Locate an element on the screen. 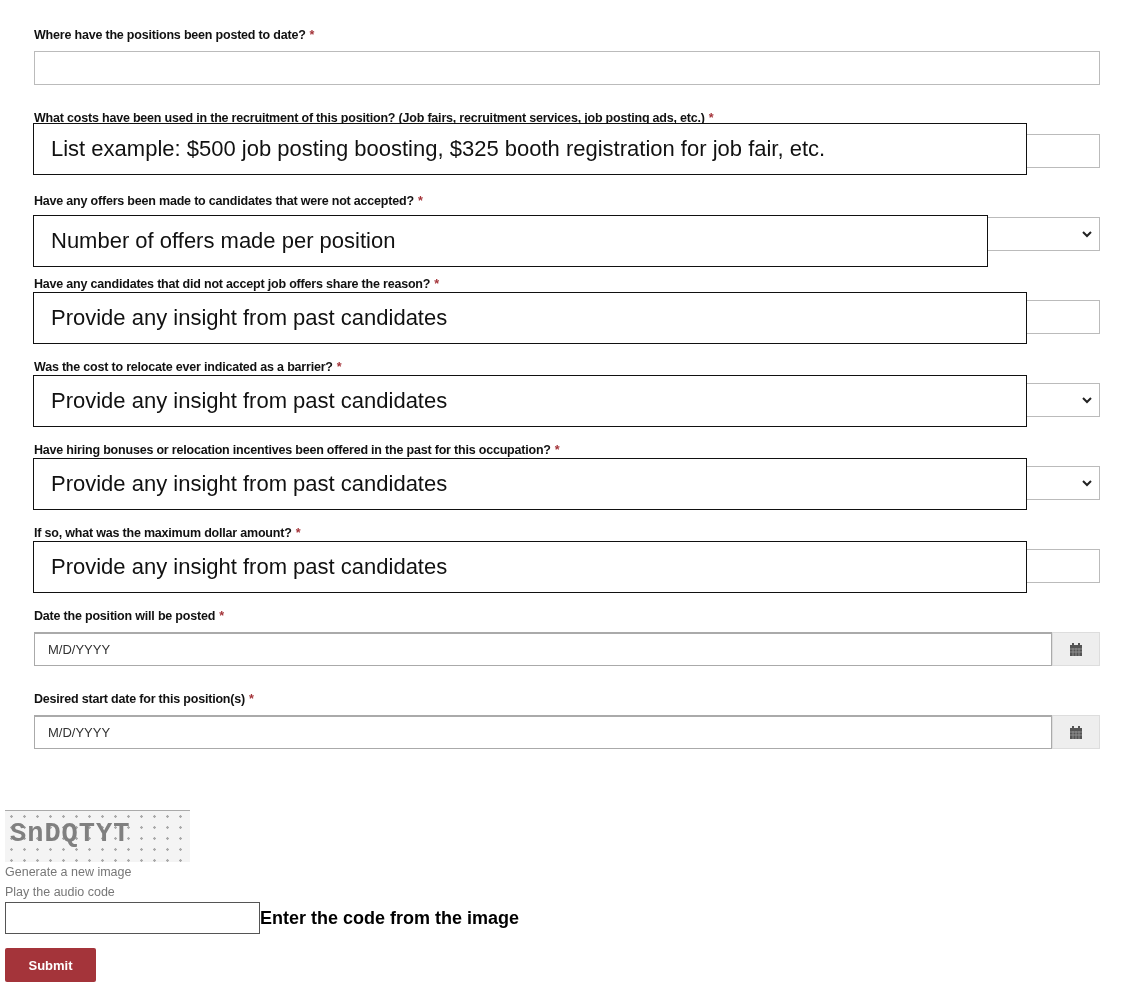 Image resolution: width=1126 pixels, height=985 pixels. captcha-link: Generate a new image is located at coordinates (565, 872).